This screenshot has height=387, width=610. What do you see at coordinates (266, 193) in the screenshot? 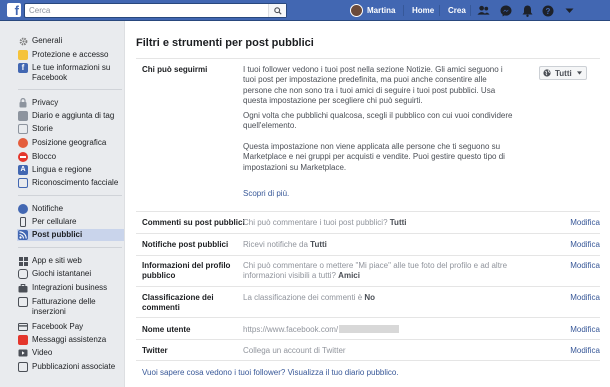
I see `learn-more-link: Scopri di più.` at bounding box center [266, 193].